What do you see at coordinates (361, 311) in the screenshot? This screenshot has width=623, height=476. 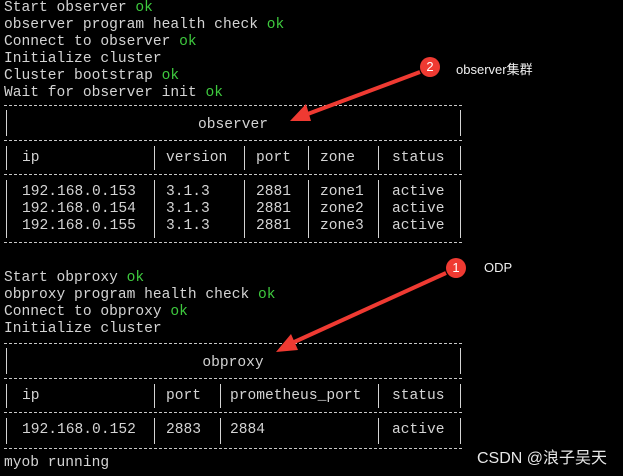 I see `arrow-odp` at bounding box center [361, 311].